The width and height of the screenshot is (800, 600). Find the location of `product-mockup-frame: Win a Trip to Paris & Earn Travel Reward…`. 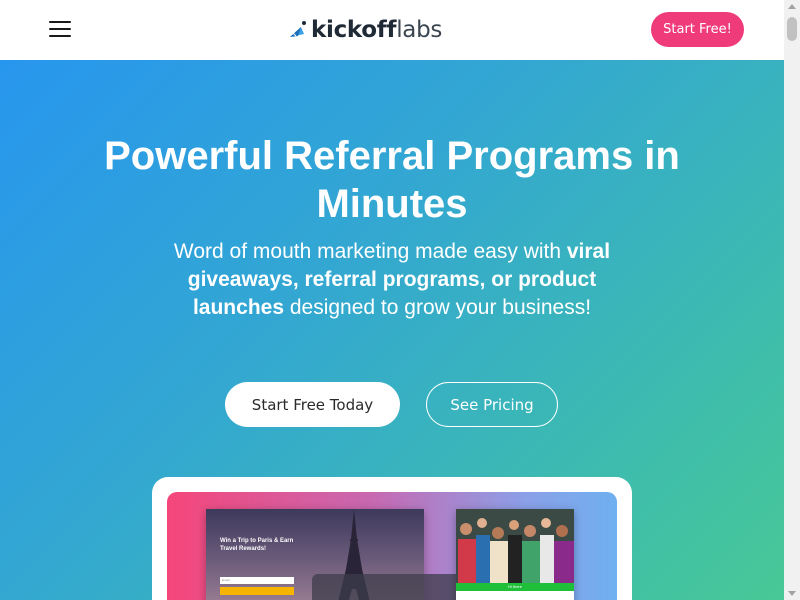

product-mockup-frame: Win a Trip to Paris & Earn Travel Reward… is located at coordinates (392, 538).